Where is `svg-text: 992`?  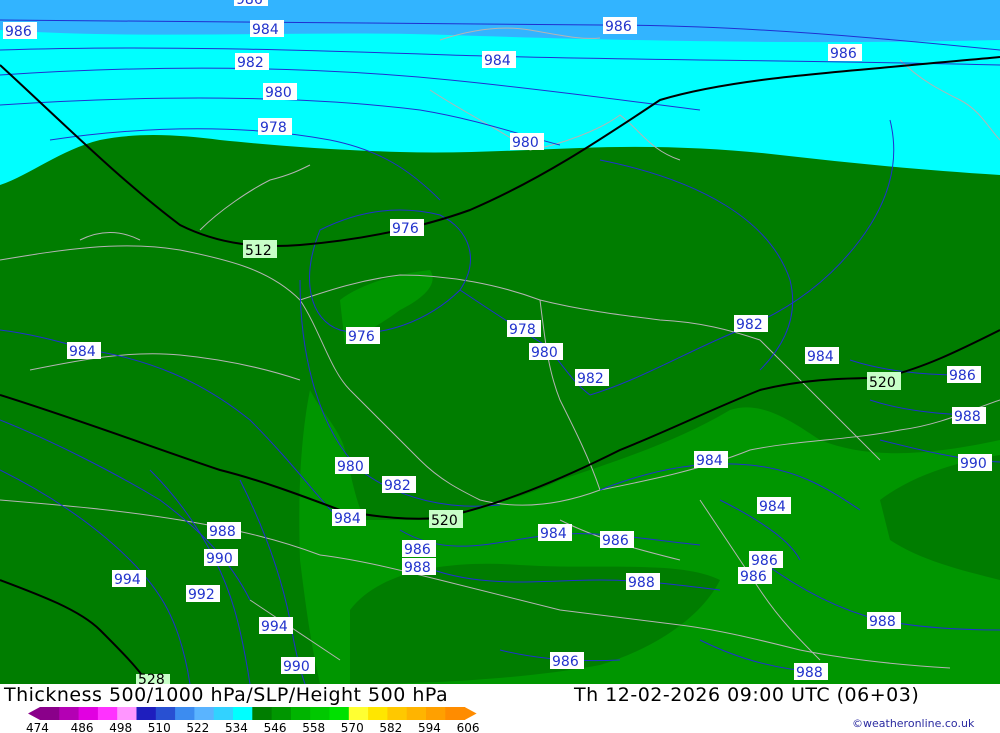
svg-text: 992 is located at coordinates (201, 595).